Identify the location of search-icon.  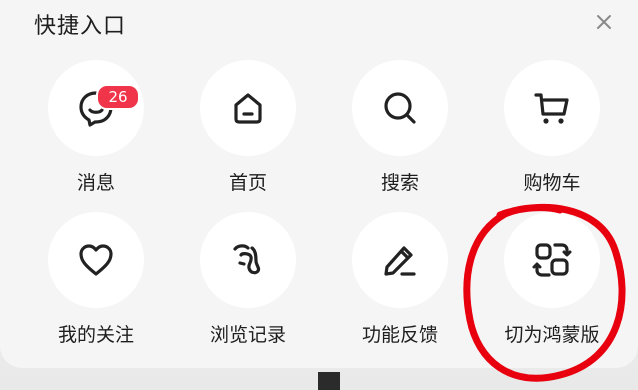
(400, 108).